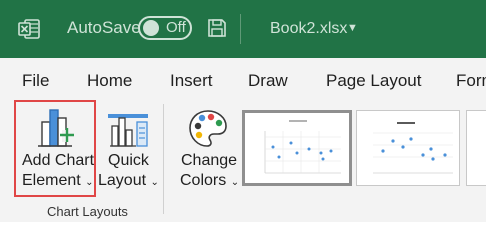 The height and width of the screenshot is (240, 486). What do you see at coordinates (29, 29) in the screenshot?
I see `excel-icon` at bounding box center [29, 29].